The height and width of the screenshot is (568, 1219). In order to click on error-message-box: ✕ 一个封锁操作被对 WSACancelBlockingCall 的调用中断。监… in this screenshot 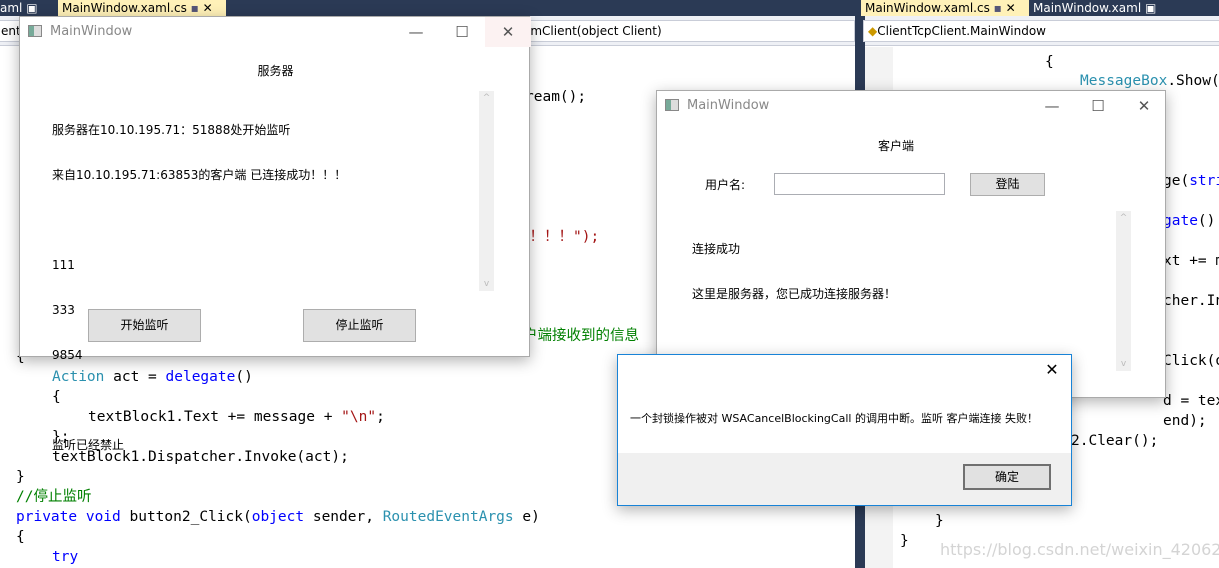, I will do `click(844, 430)`.